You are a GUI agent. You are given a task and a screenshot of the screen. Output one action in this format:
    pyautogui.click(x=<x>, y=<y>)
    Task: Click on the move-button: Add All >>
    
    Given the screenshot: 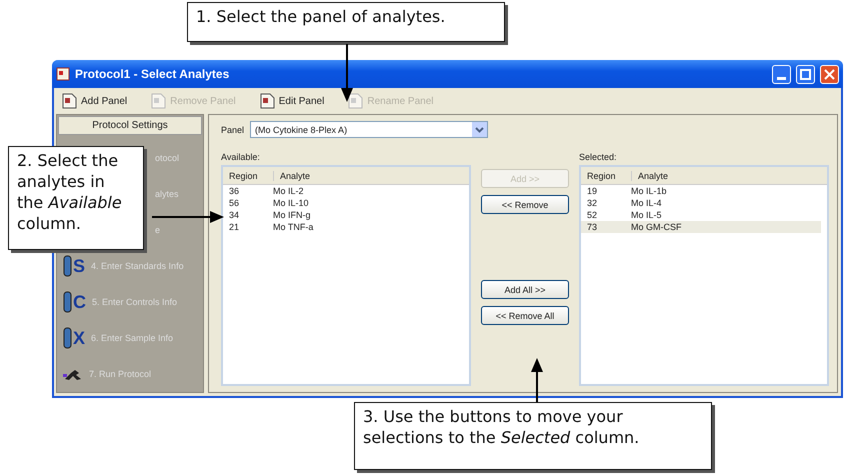 What is the action you would take?
    pyautogui.click(x=525, y=289)
    